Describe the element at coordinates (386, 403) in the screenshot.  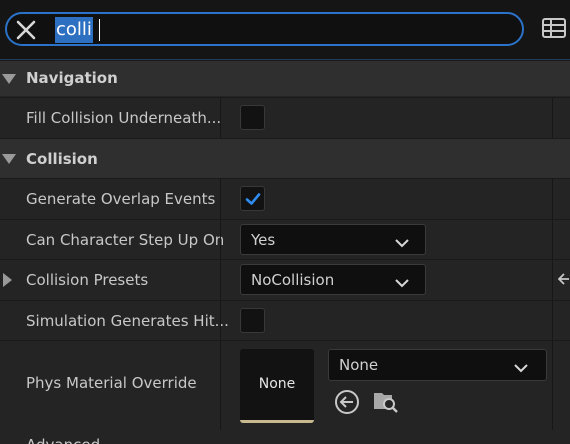
I see `browse-to-asset-icon` at that location.